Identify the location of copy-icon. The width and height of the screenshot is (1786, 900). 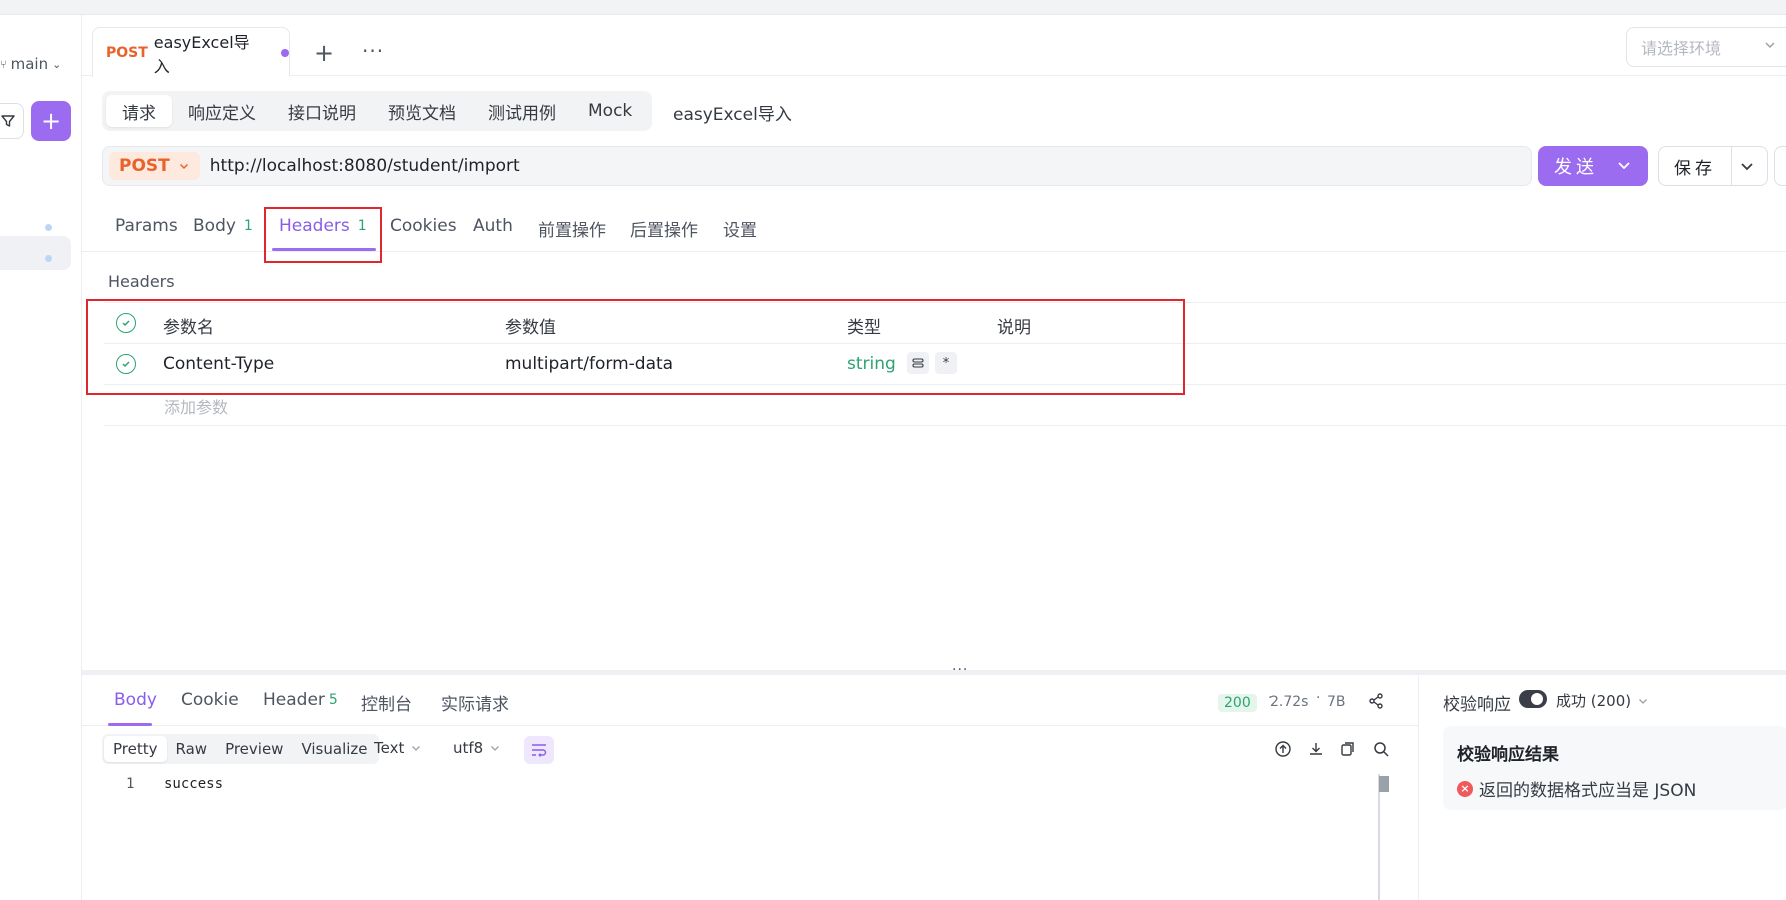
(1348, 749).